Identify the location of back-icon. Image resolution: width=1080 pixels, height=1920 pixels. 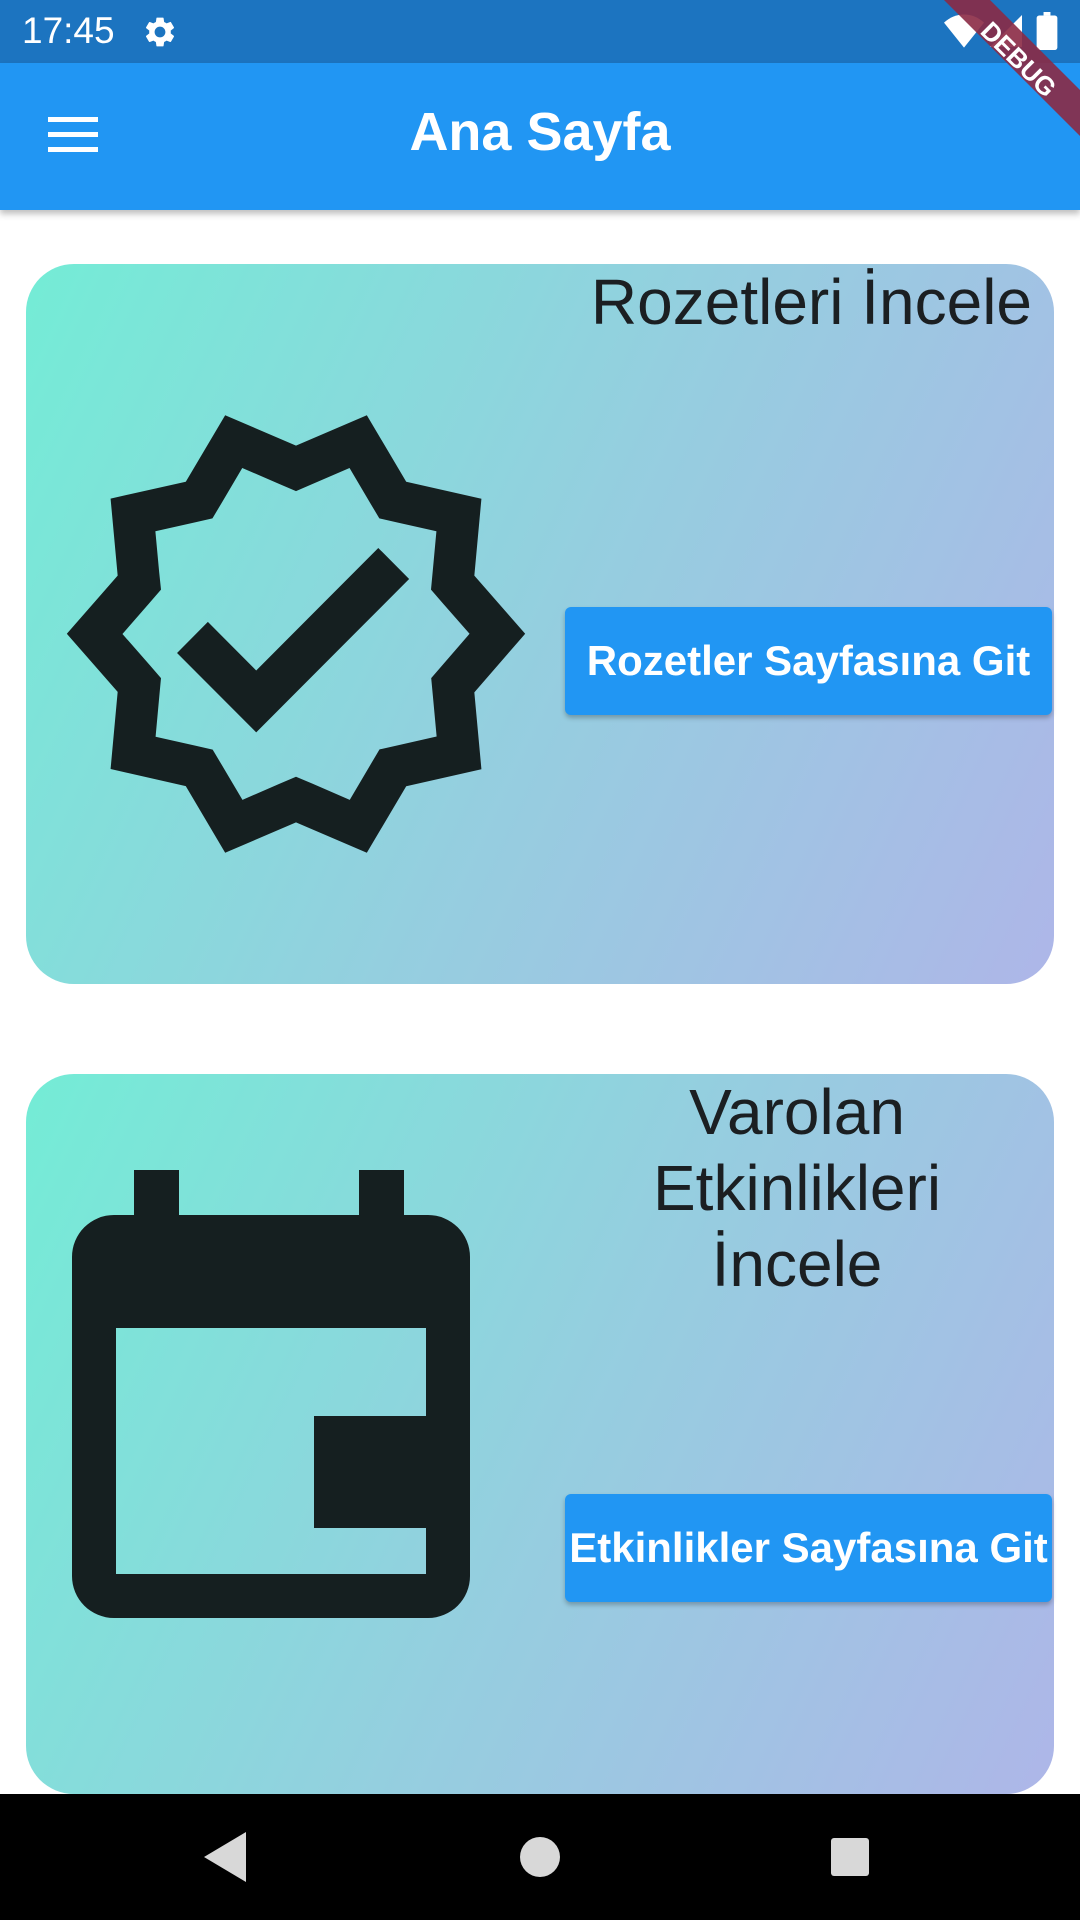
(225, 1857).